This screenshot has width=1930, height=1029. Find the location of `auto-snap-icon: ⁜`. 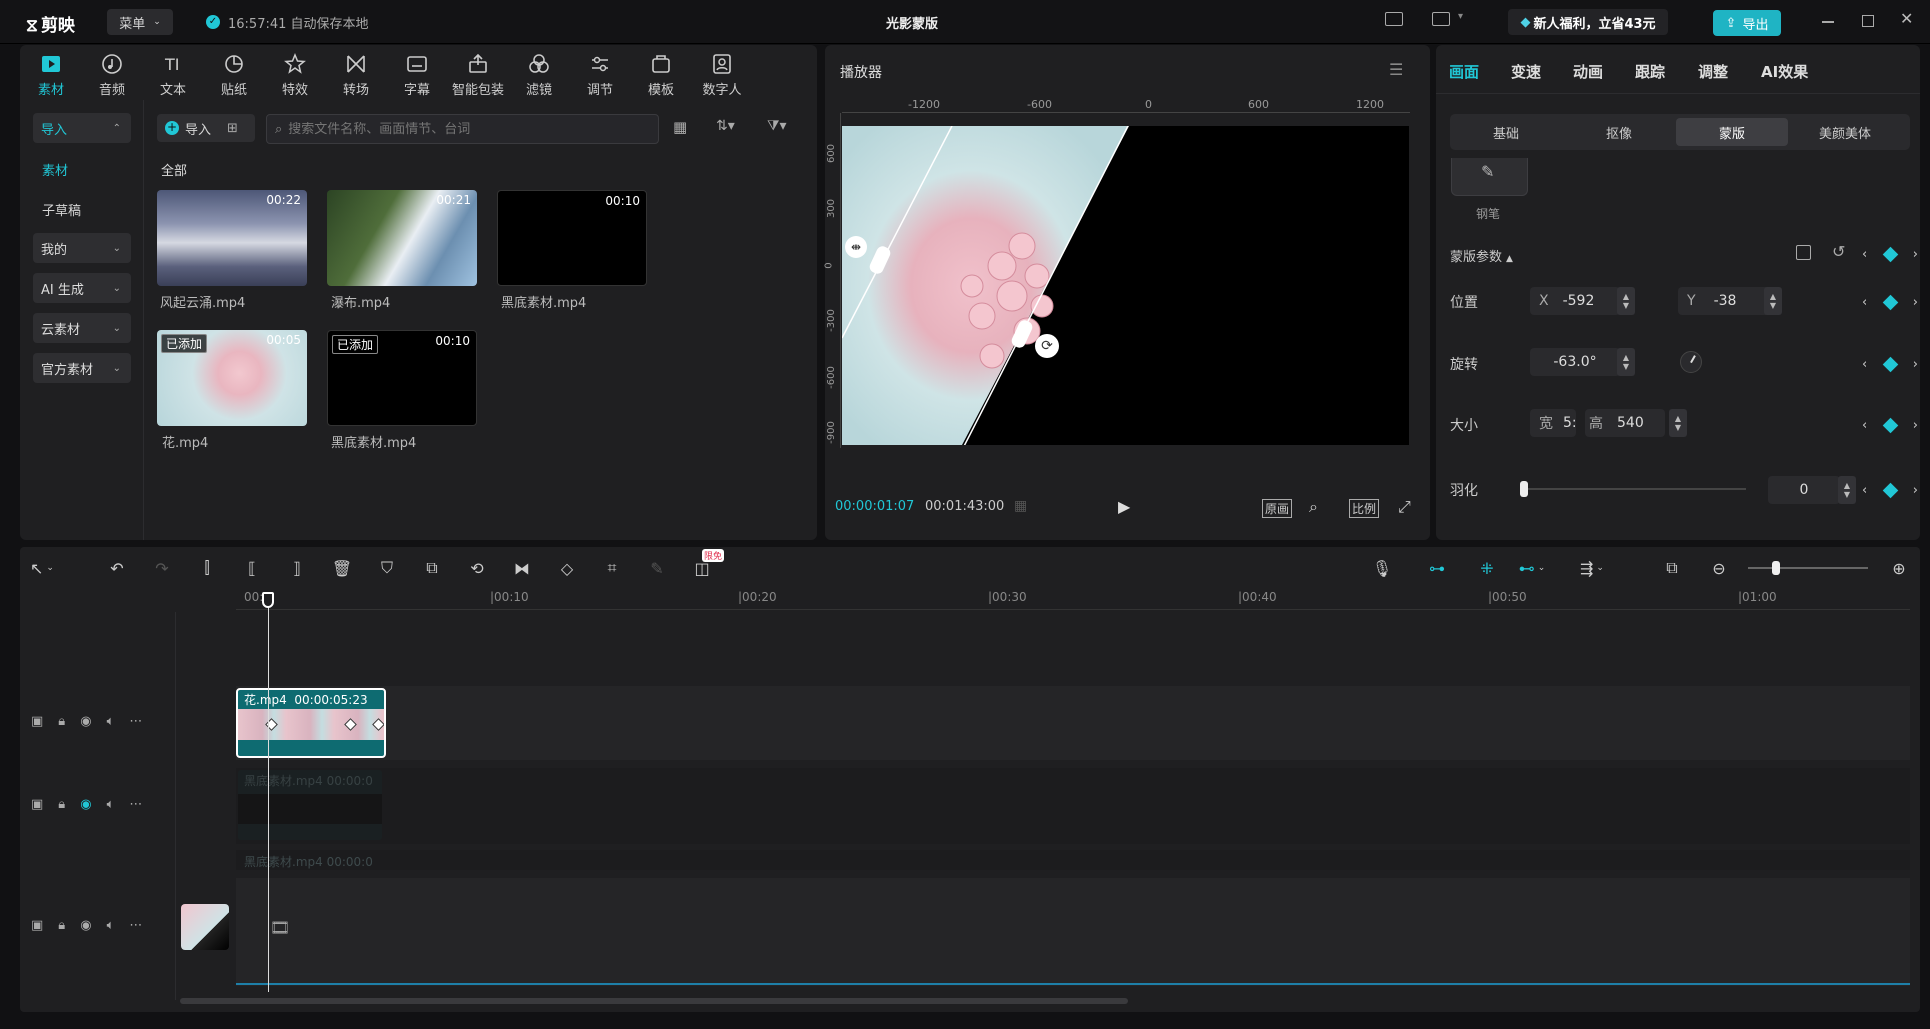

auto-snap-icon: ⁜ is located at coordinates (1487, 568).